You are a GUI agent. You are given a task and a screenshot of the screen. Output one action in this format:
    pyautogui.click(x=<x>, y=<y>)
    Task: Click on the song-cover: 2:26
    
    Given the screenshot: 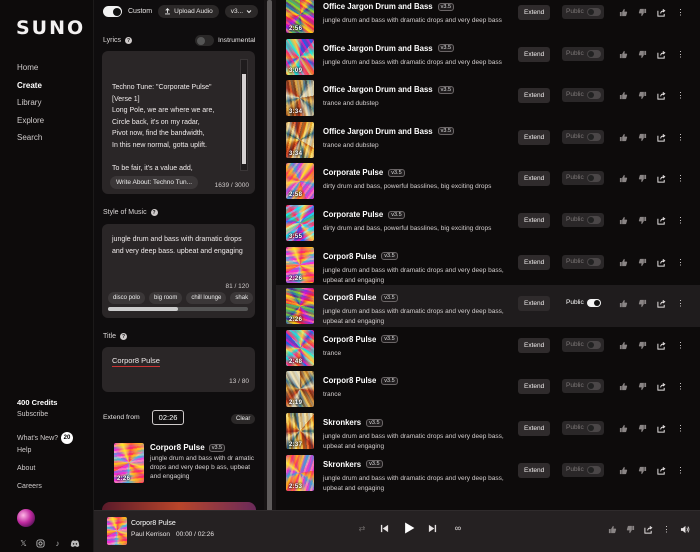 What is the action you would take?
    pyautogui.click(x=300, y=264)
    